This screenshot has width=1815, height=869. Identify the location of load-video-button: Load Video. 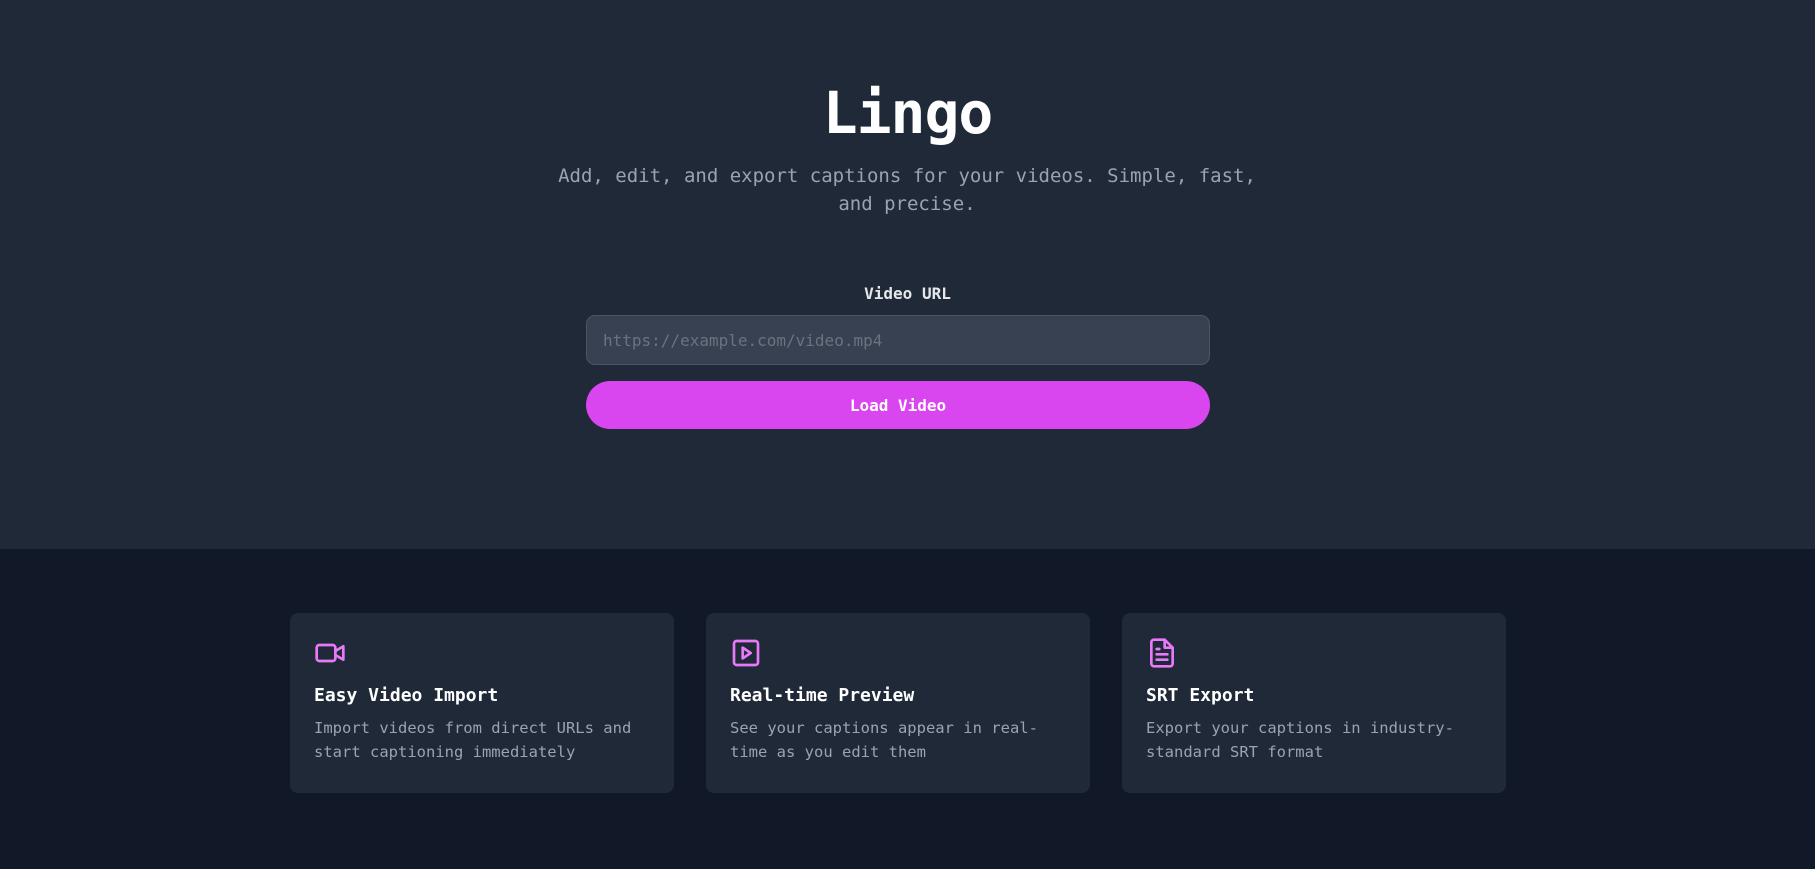
(898, 405).